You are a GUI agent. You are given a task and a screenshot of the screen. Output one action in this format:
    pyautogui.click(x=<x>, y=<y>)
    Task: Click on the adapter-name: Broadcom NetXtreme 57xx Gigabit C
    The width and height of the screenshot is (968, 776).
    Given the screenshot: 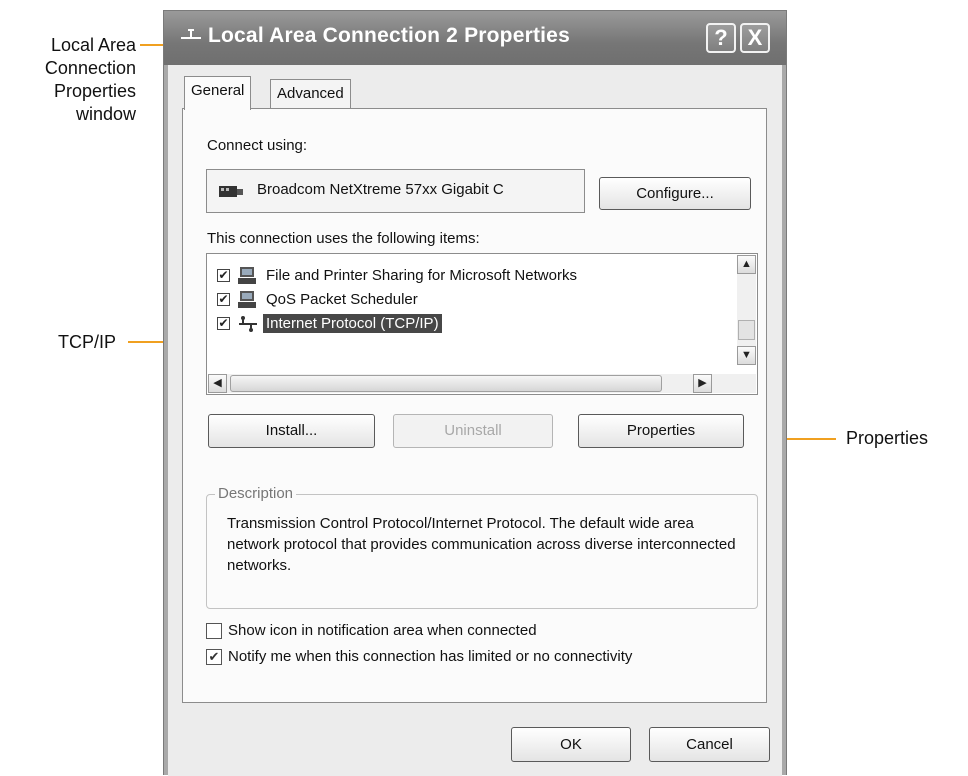 What is the action you would take?
    pyautogui.click(x=380, y=189)
    